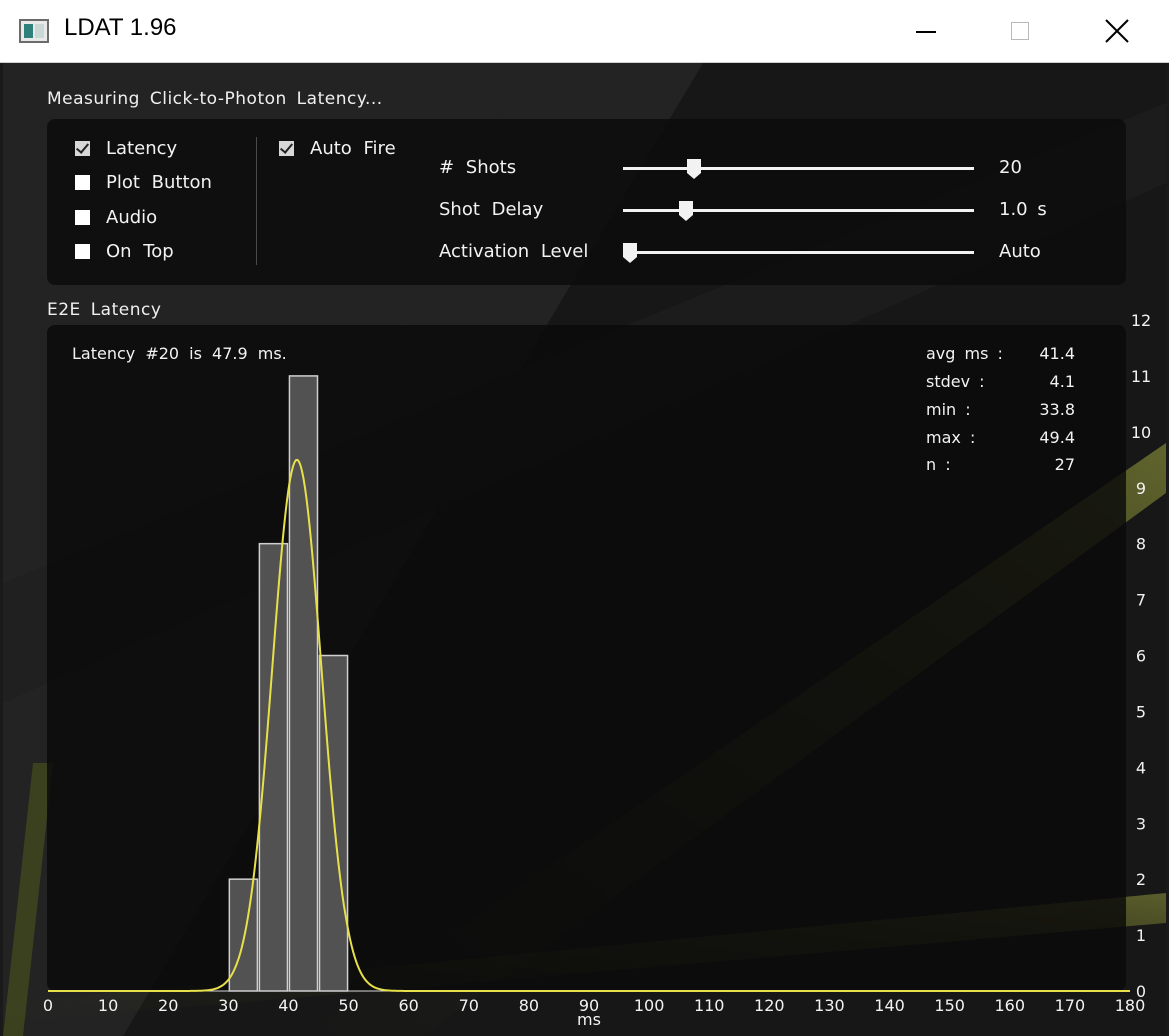 The height and width of the screenshot is (1036, 1169). I want to click on y-tick-label: 1, so click(1141, 935).